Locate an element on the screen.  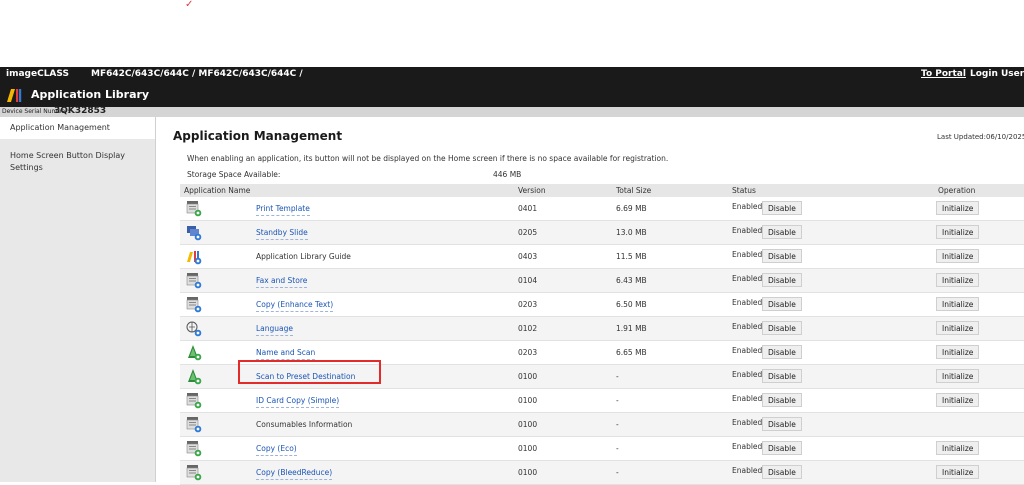
id-card-copy-icon is located at coordinates (194, 401).